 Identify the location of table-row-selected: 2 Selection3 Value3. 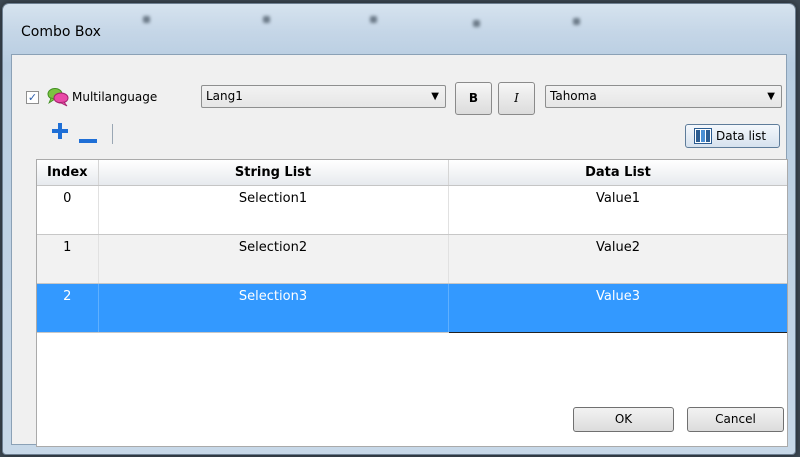
(412, 308).